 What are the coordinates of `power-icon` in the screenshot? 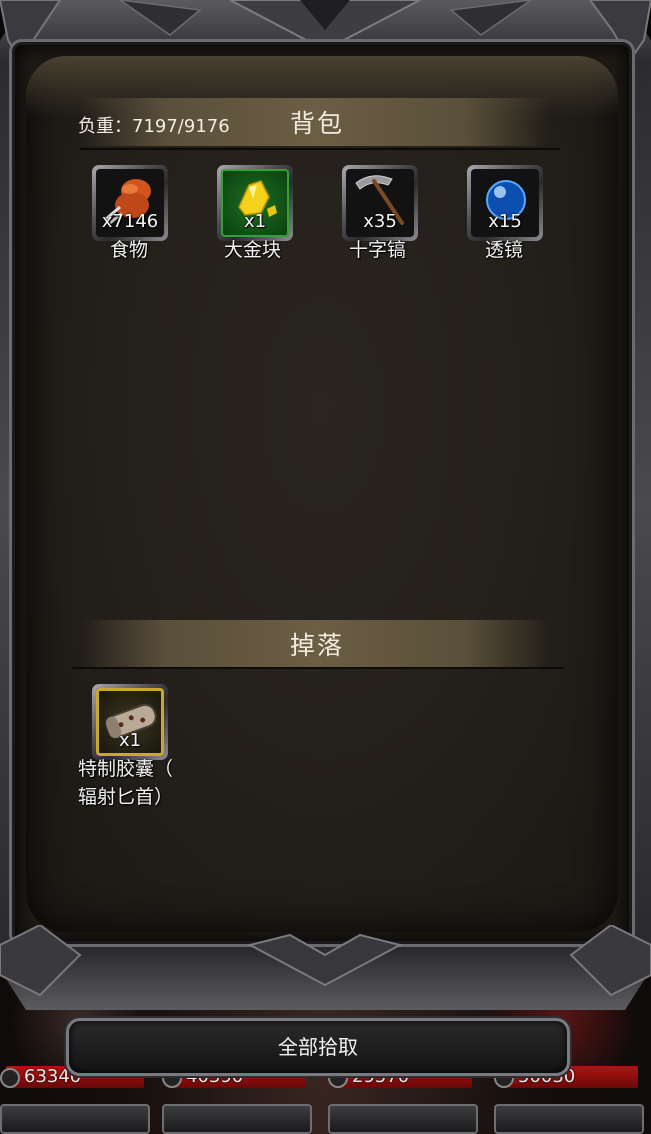 It's located at (10, 1078).